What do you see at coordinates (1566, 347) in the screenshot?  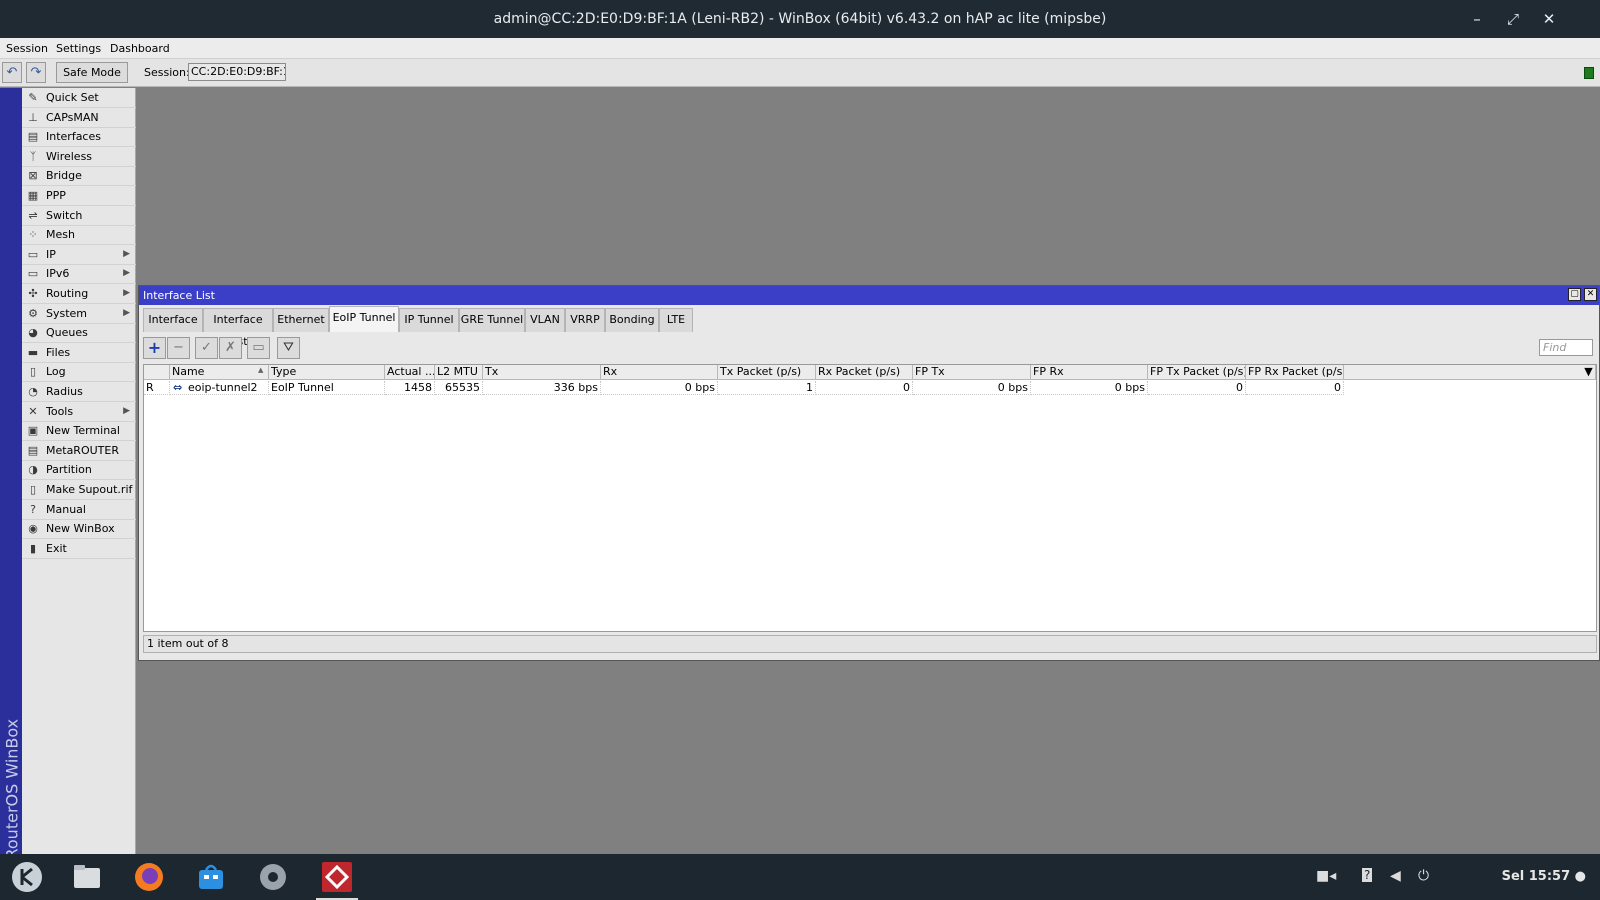 I see `find-input: Find` at bounding box center [1566, 347].